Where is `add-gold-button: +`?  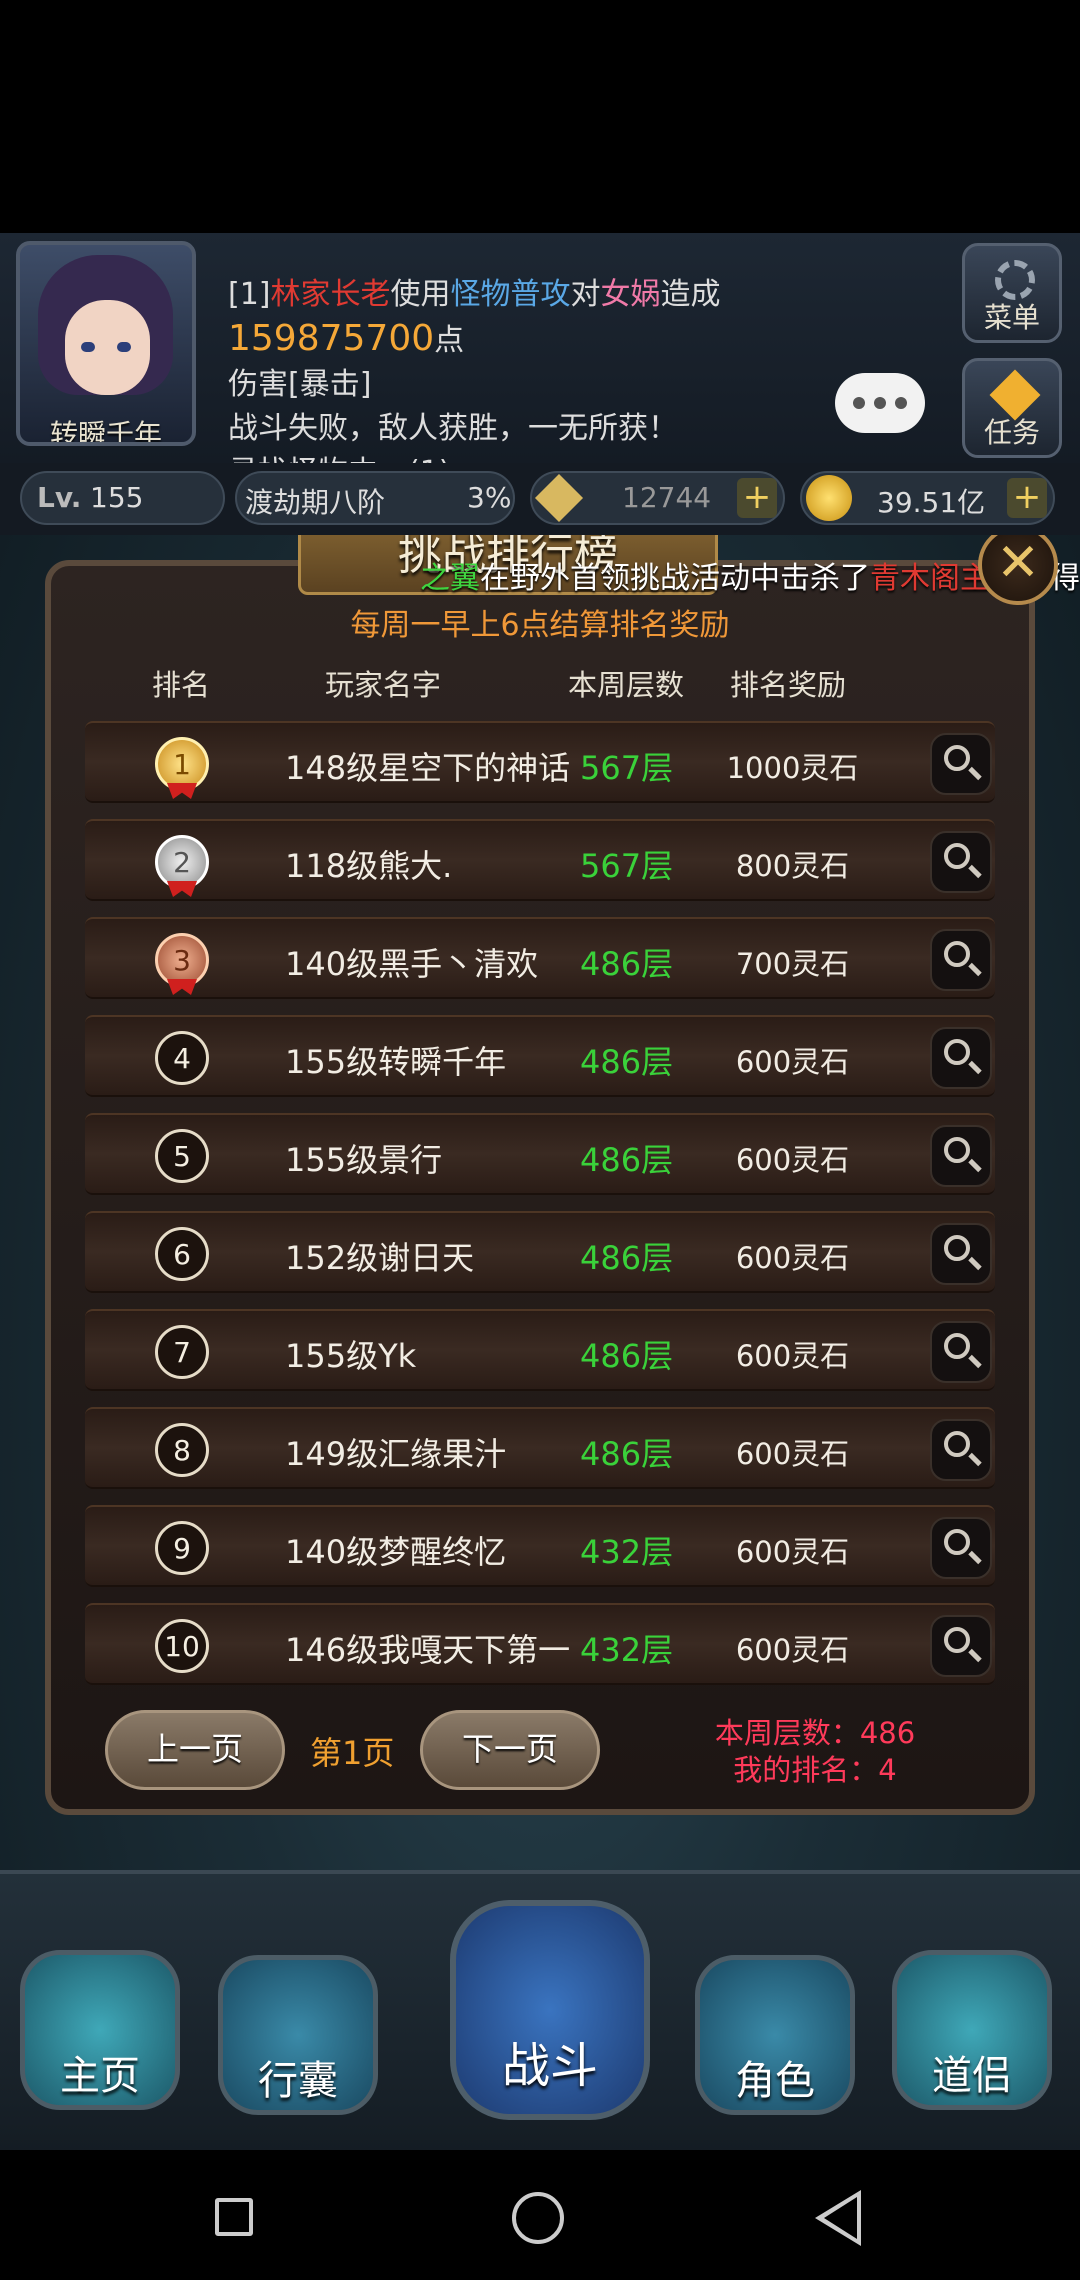
add-gold-button: + is located at coordinates (1027, 498).